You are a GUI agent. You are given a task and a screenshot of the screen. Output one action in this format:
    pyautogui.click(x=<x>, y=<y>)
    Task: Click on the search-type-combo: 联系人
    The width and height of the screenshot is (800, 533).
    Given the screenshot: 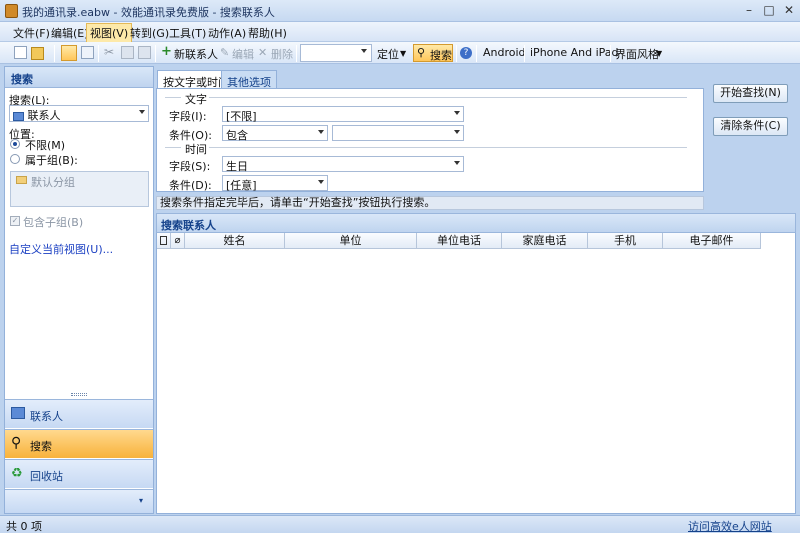 What is the action you would take?
    pyautogui.click(x=79, y=113)
    